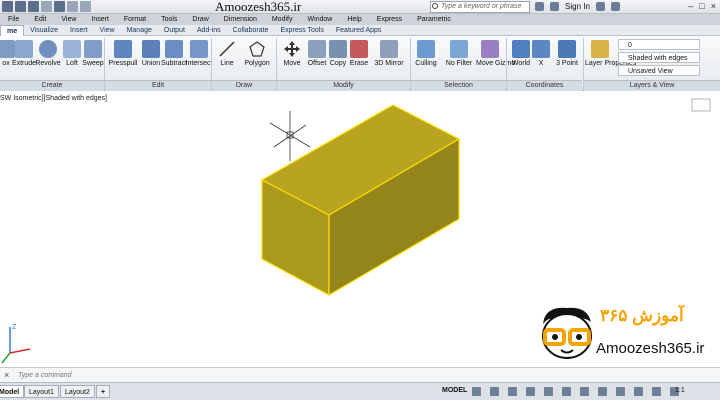 The height and width of the screenshot is (400, 720). What do you see at coordinates (33, 6) in the screenshot?
I see `save-icon` at bounding box center [33, 6].